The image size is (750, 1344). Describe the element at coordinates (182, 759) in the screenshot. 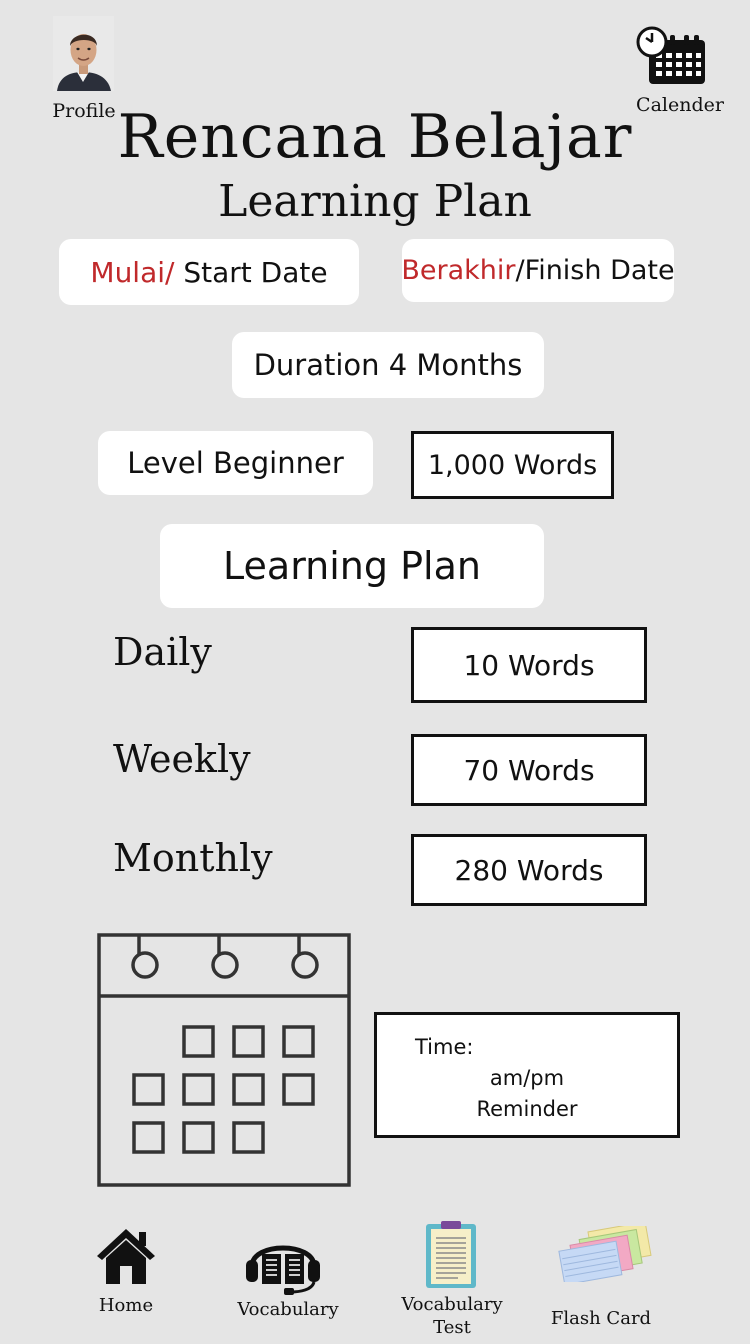

I see `weekly-label: Weekly` at that location.